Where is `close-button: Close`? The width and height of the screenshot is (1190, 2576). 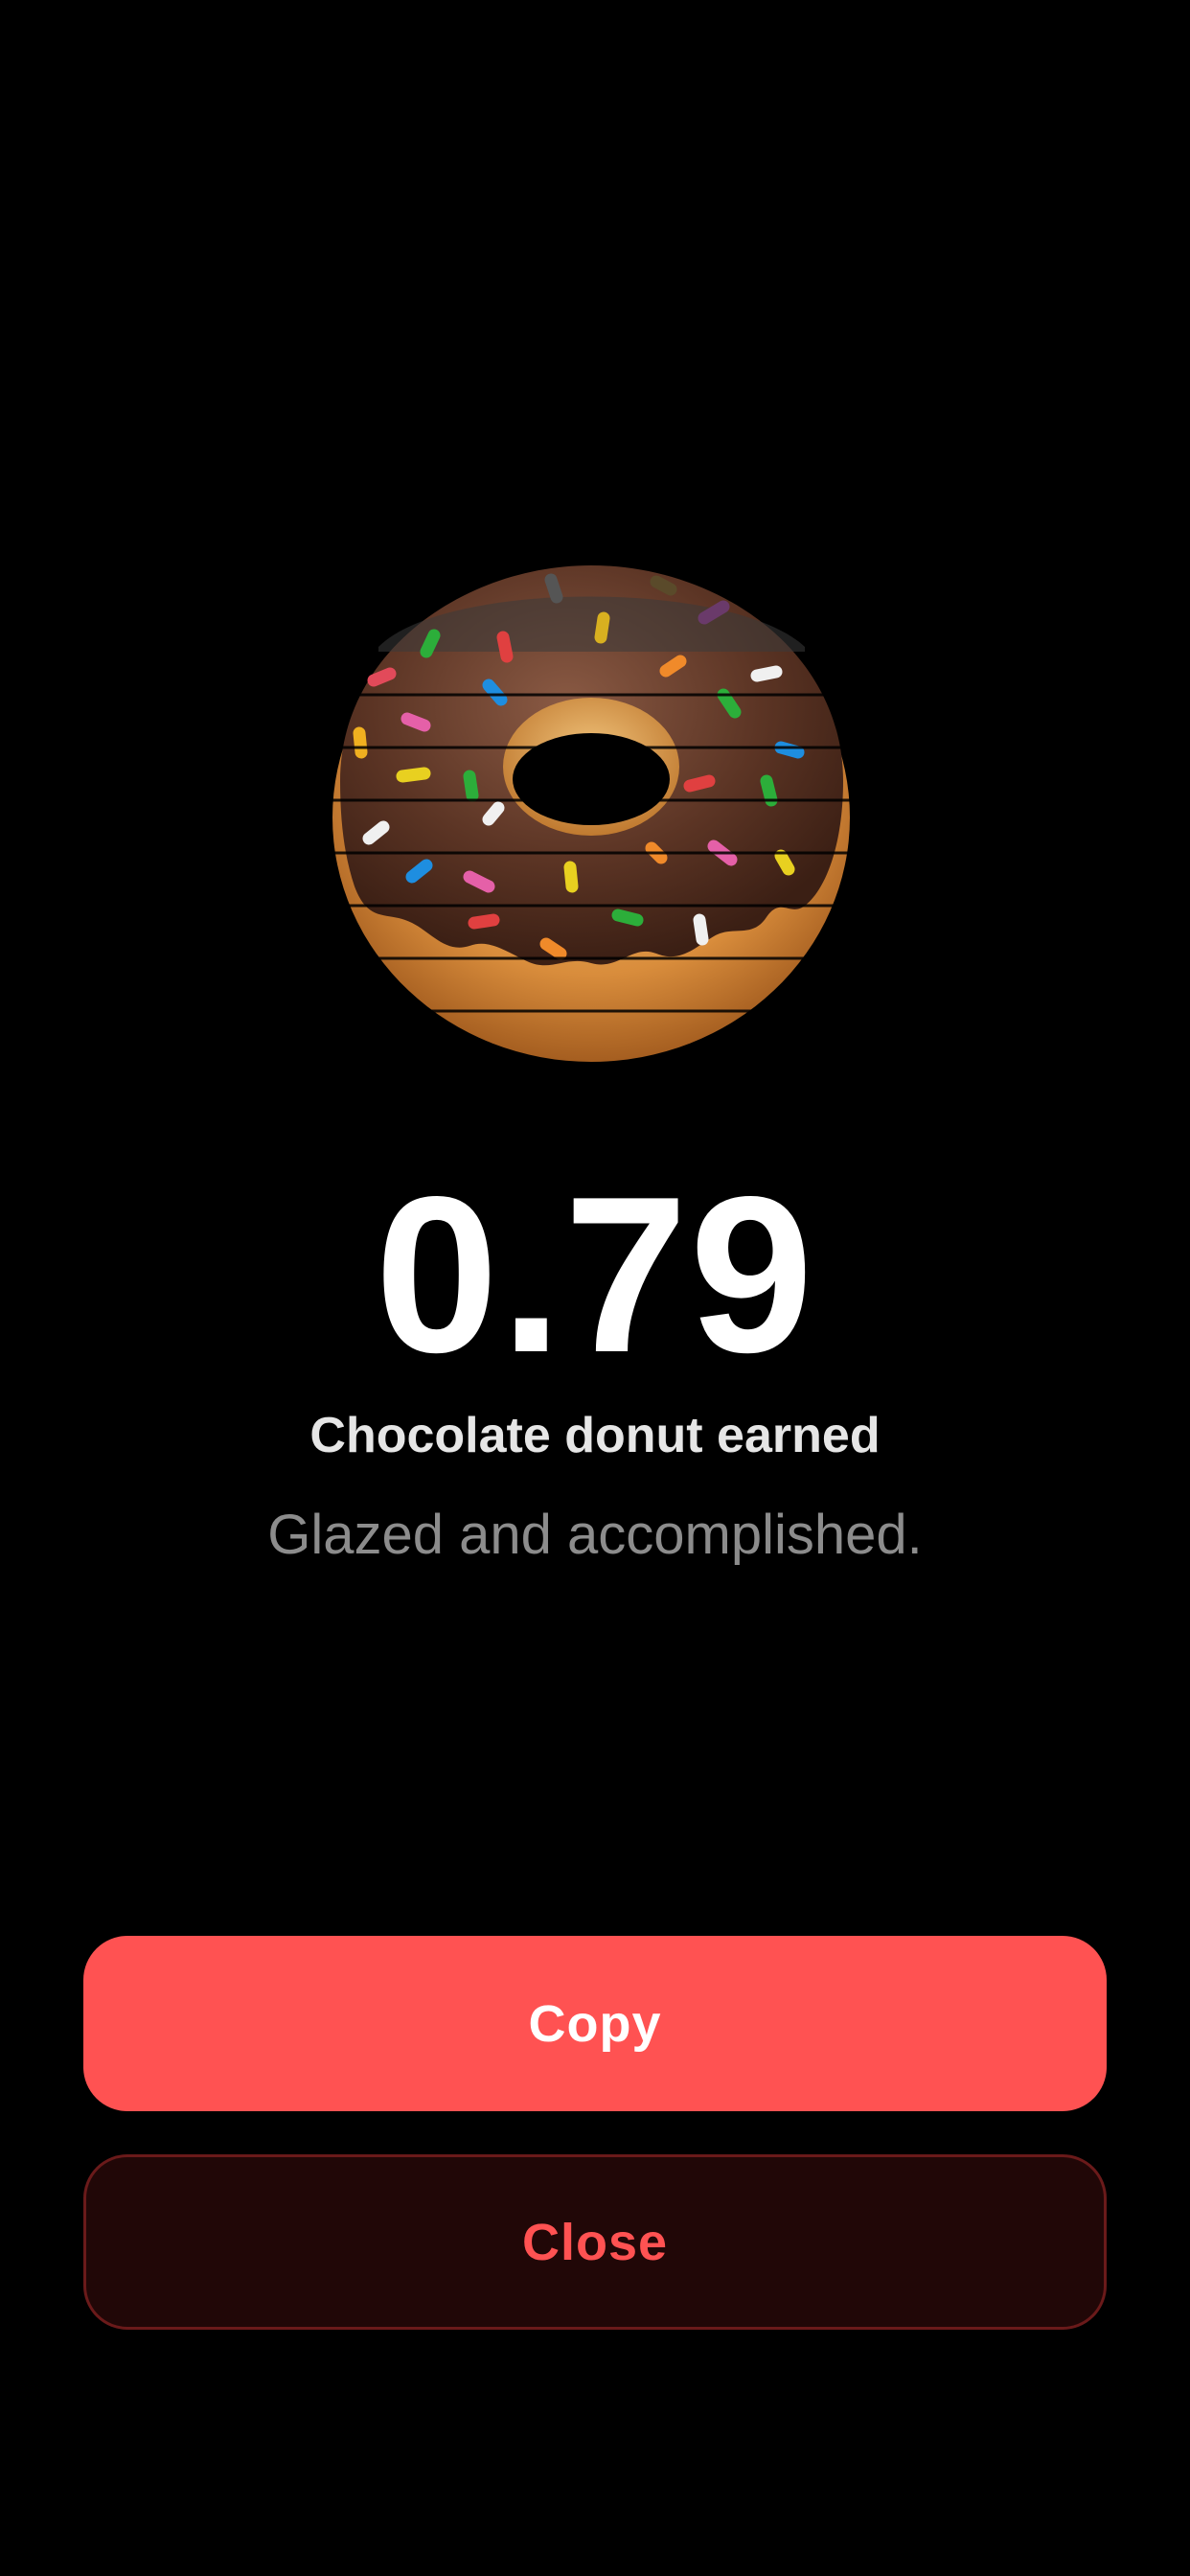
close-button: Close is located at coordinates (595, 2242).